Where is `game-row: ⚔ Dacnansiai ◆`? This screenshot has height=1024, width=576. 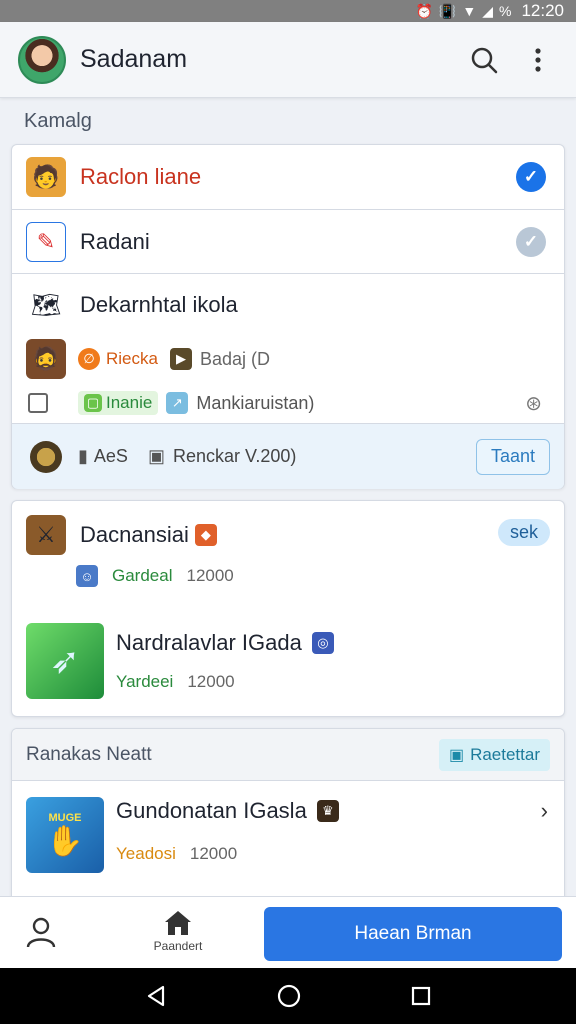
game-row: ⚔ Dacnansiai ◆ is located at coordinates (288, 535).